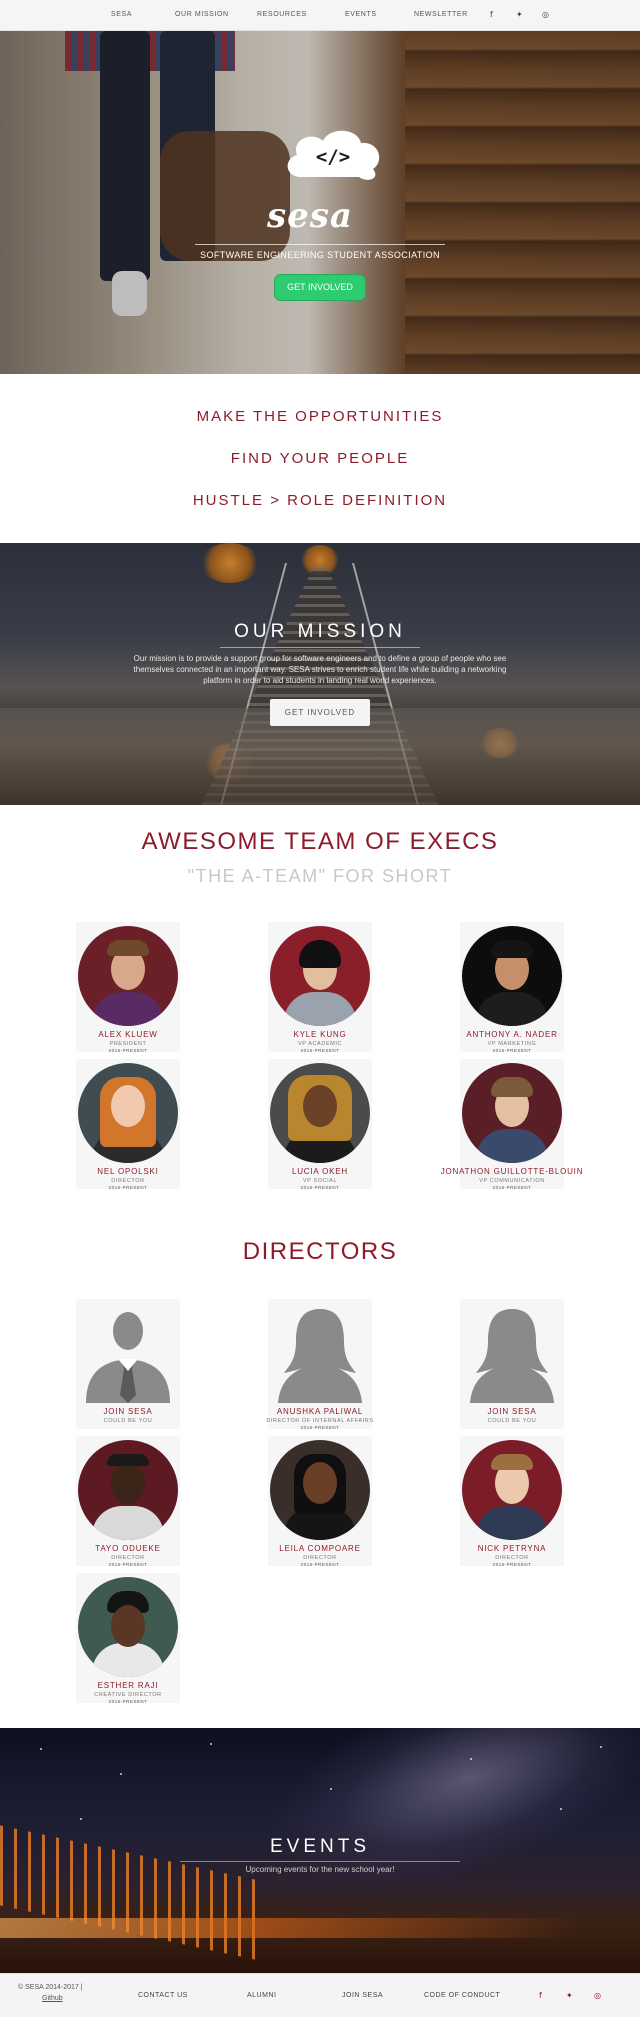  I want to click on footer-link-alumni: ALUMNI, so click(261, 1995).